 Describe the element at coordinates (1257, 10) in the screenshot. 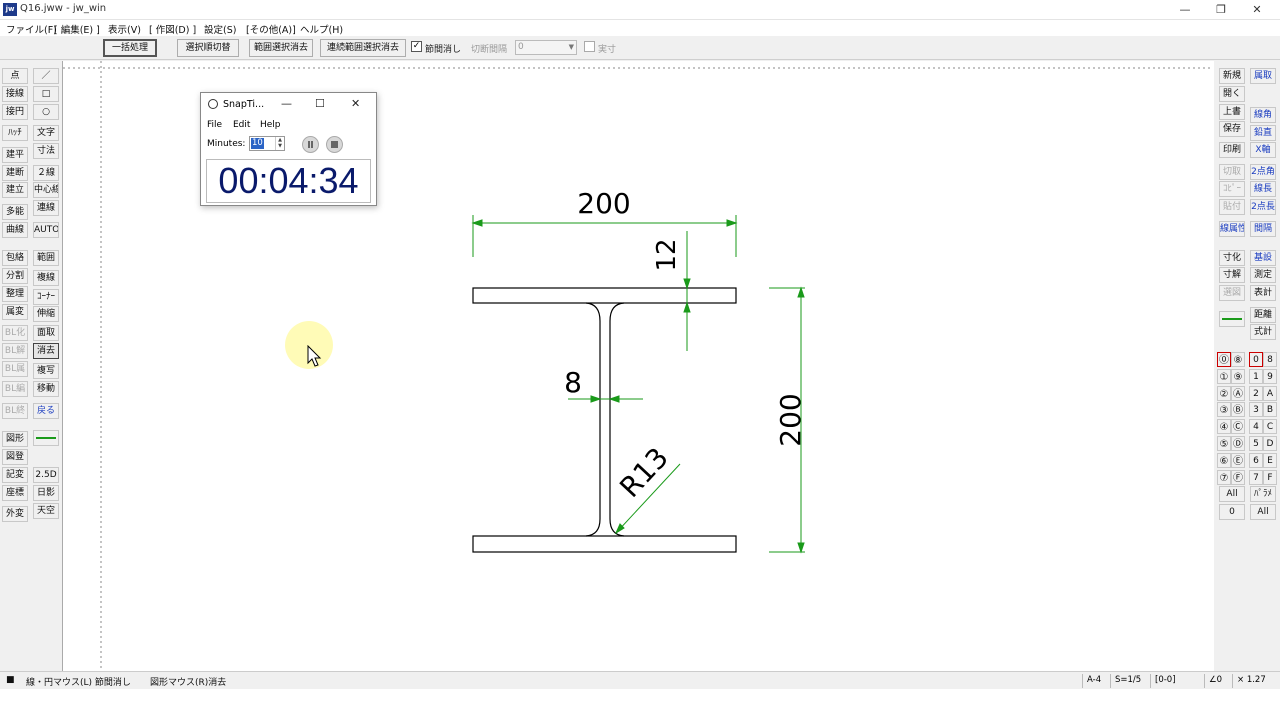

I see `close-button: ✕` at that location.